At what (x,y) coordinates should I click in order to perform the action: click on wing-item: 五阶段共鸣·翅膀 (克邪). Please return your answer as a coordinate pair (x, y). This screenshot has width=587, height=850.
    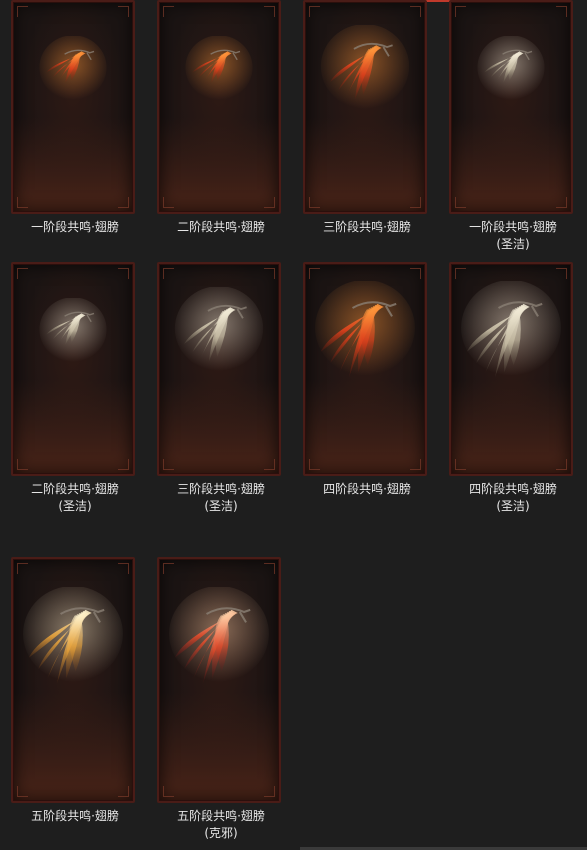
    Looking at the image, I should click on (221, 699).